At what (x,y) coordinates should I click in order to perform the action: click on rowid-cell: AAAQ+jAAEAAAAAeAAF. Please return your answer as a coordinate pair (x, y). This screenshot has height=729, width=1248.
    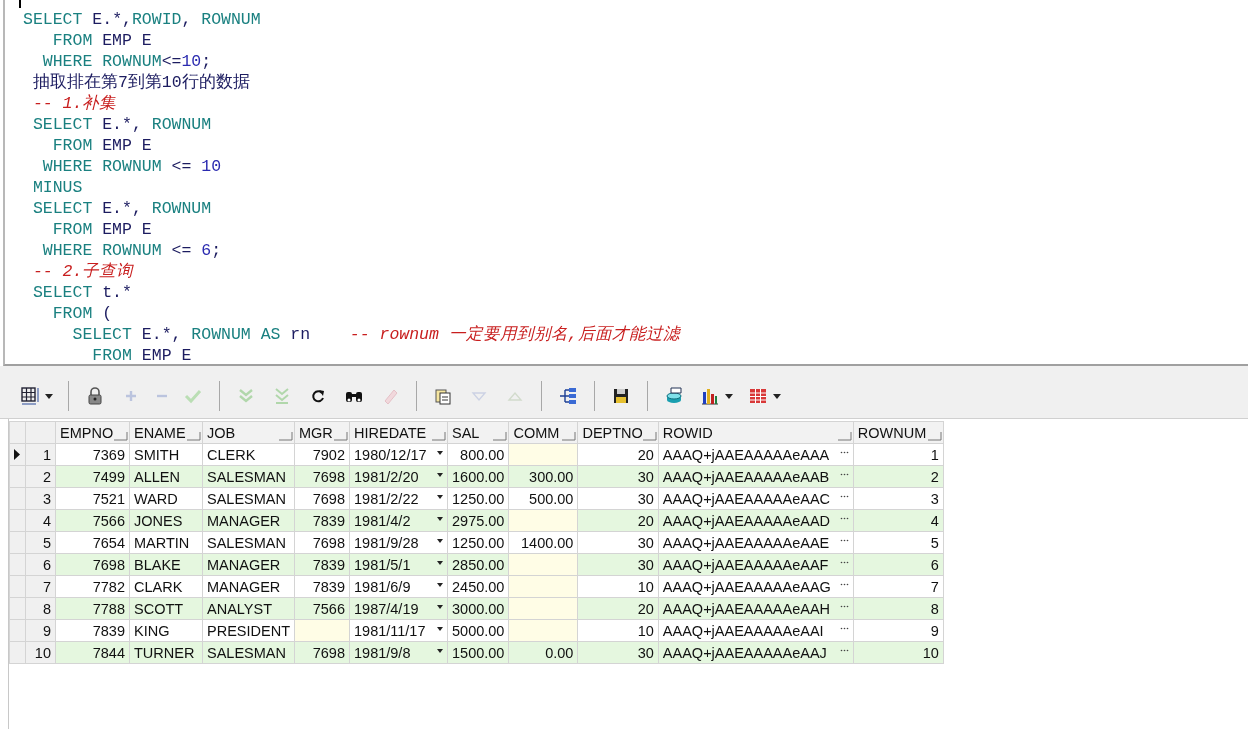
    Looking at the image, I should click on (756, 564).